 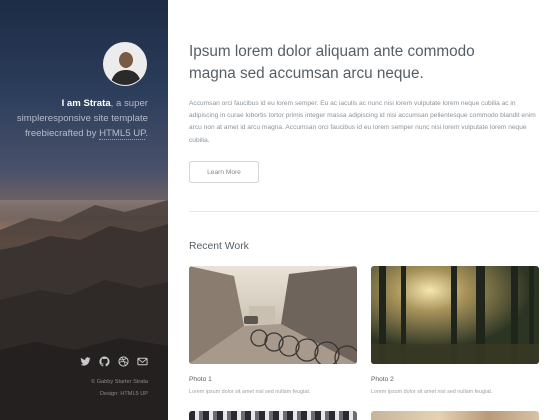 What do you see at coordinates (146, 133) in the screenshot?
I see `intro-line3-suffix: .` at bounding box center [146, 133].